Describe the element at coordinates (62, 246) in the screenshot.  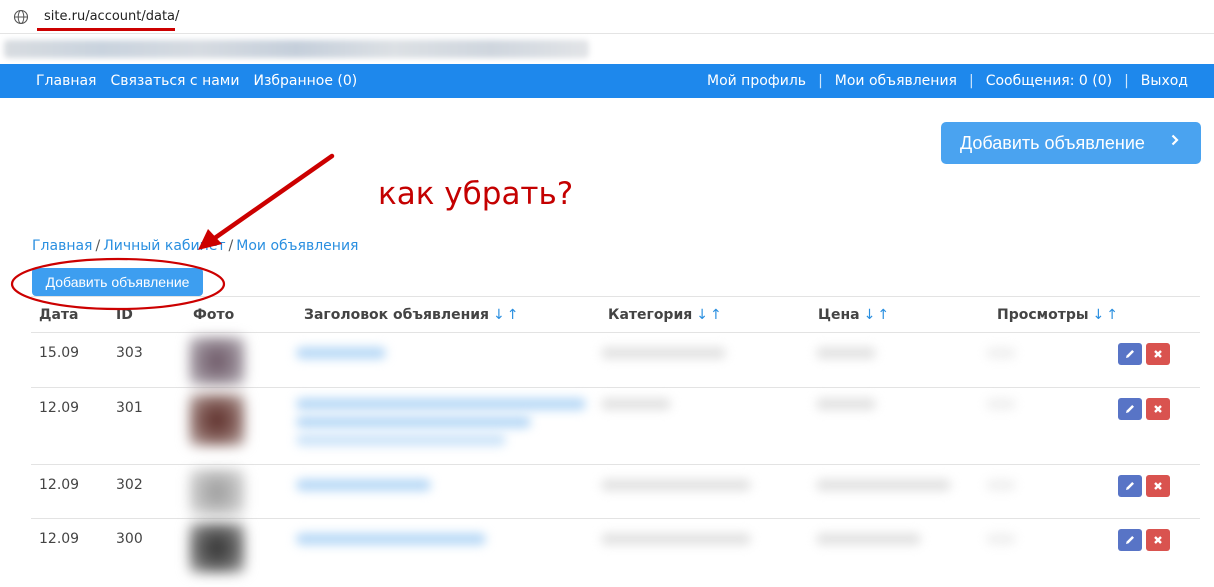
I see `breadcrumb-home: Главная` at that location.